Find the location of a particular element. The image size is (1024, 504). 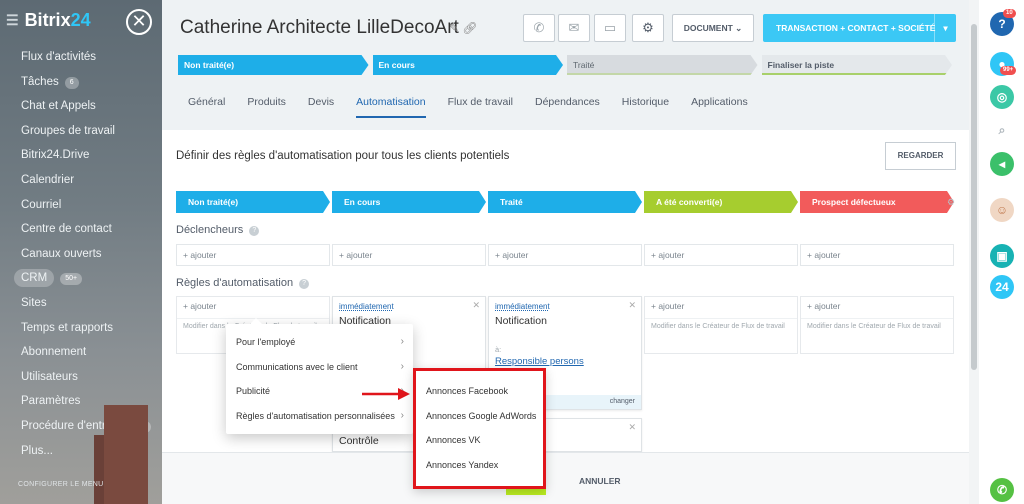

gear-icon: ⚙ is located at coordinates (951, 202).